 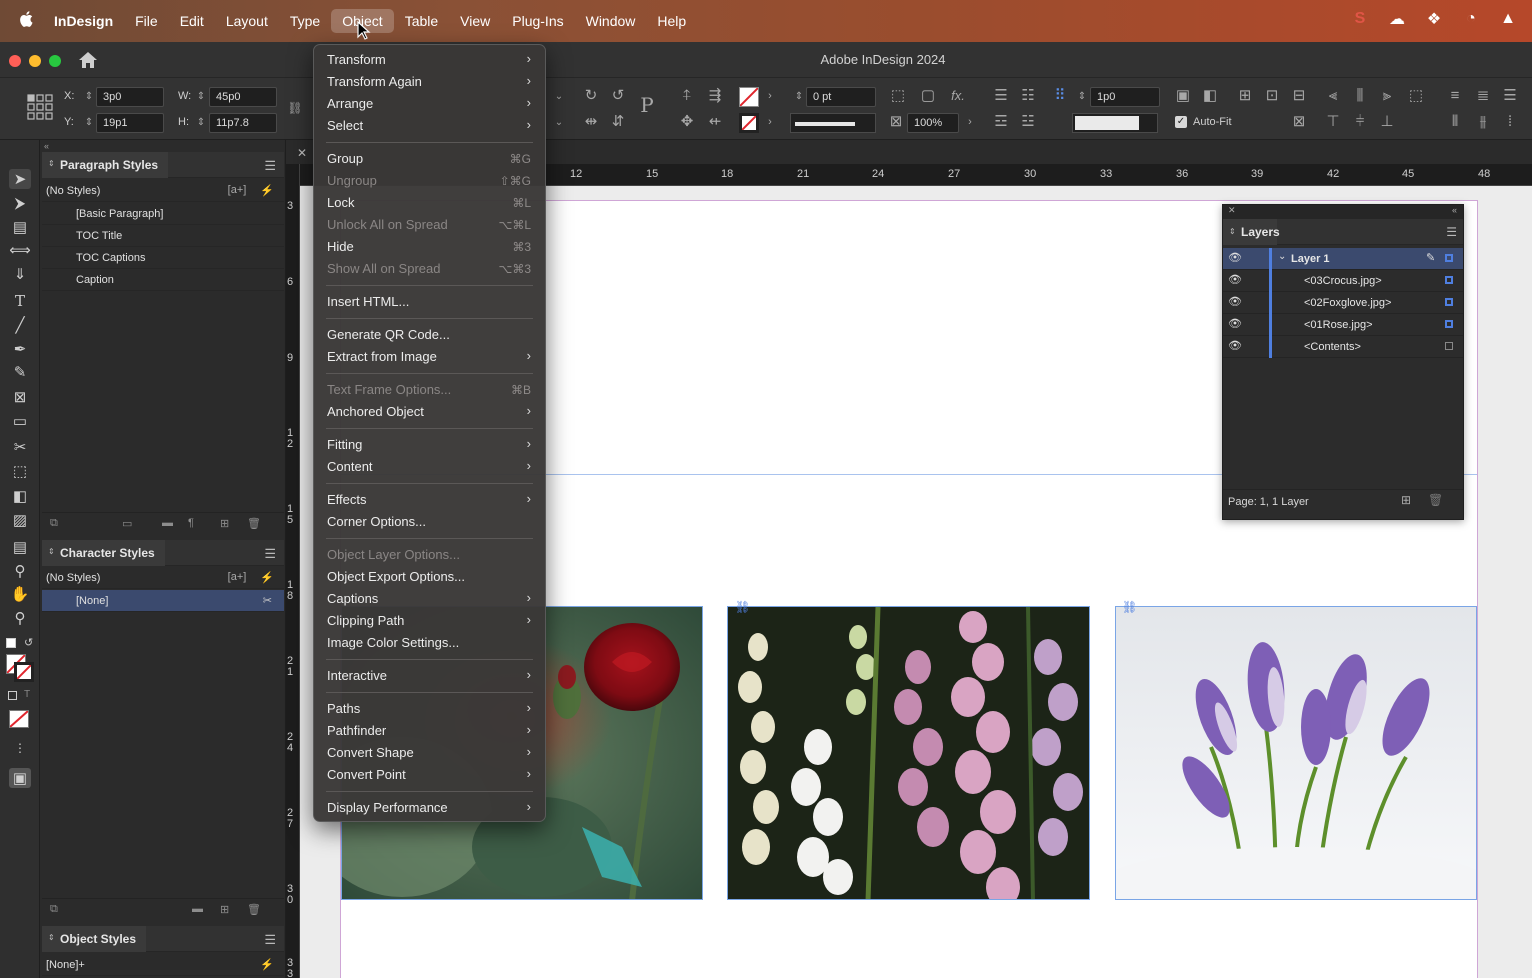 I want to click on zoom-tool-icon: ⚲, so click(x=20, y=618).